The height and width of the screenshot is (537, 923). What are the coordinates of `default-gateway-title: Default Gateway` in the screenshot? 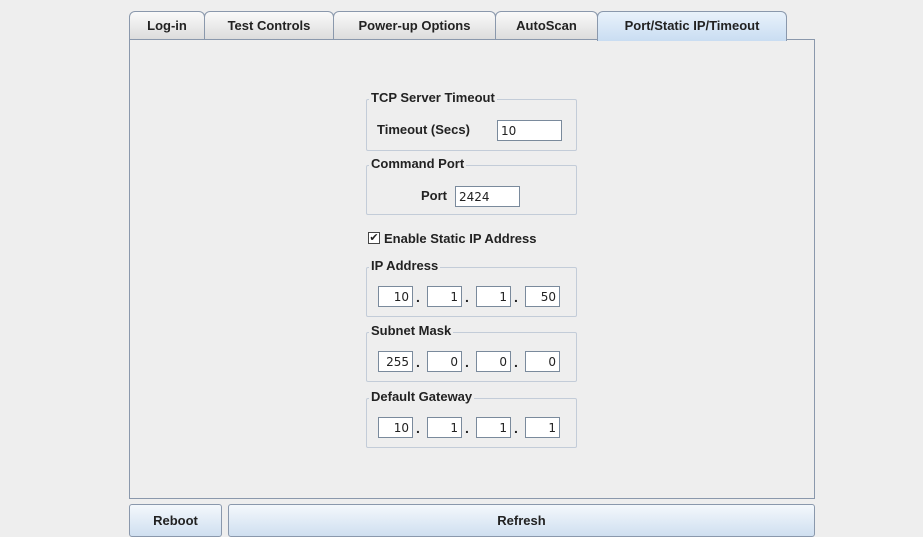 It's located at (422, 397).